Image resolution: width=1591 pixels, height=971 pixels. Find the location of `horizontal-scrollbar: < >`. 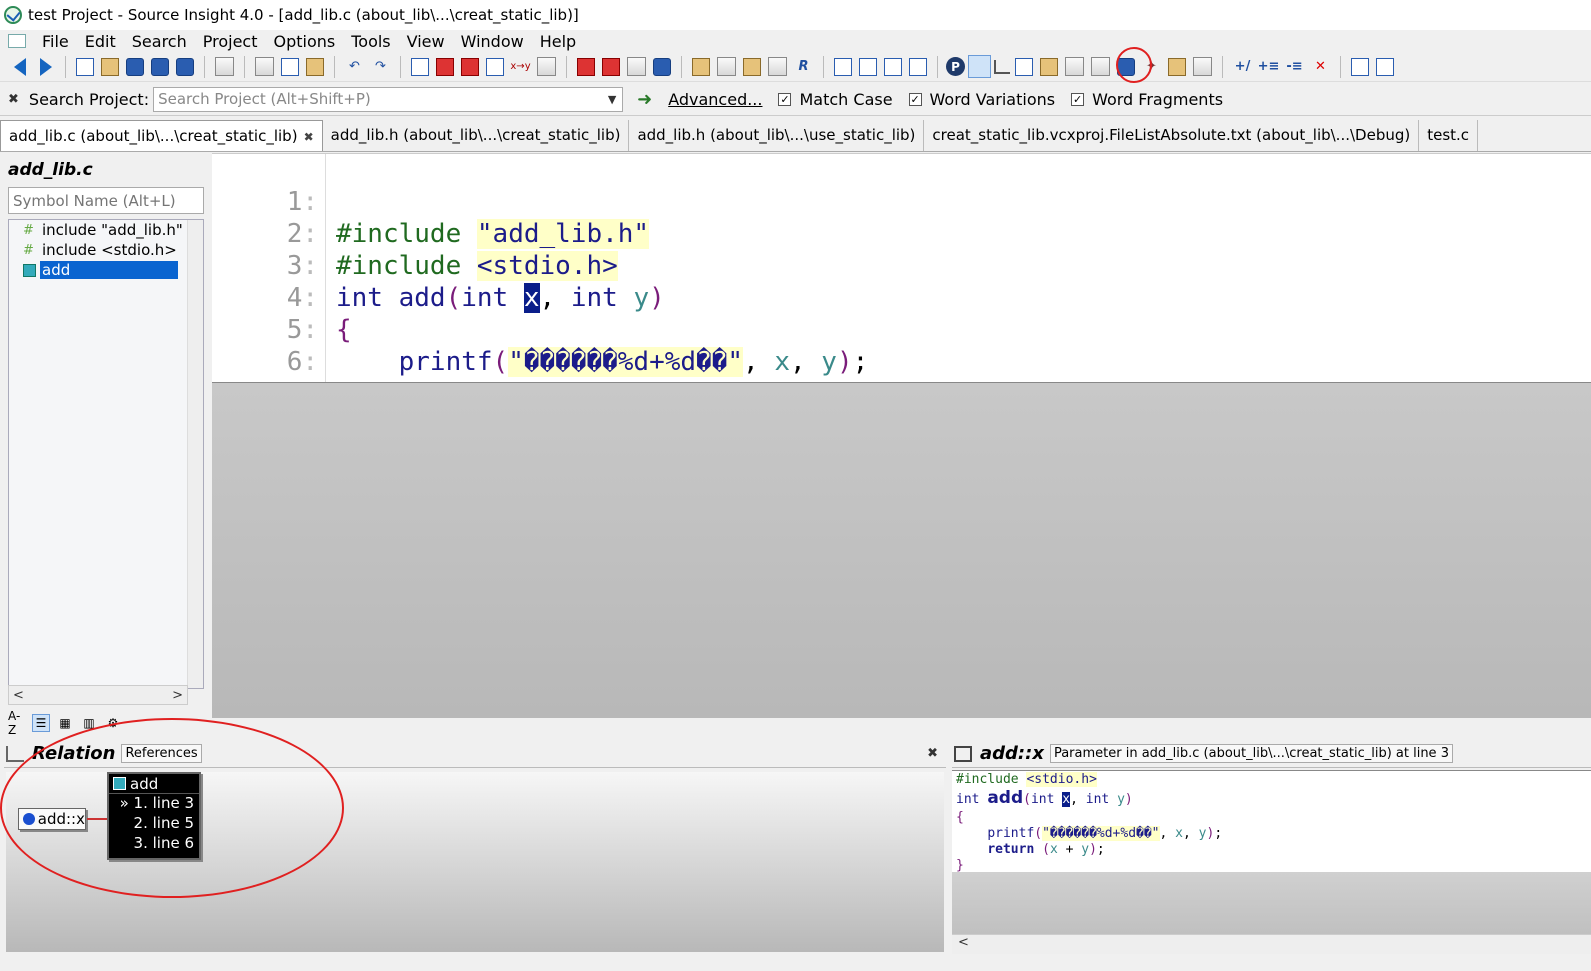

horizontal-scrollbar: < > is located at coordinates (98, 695).